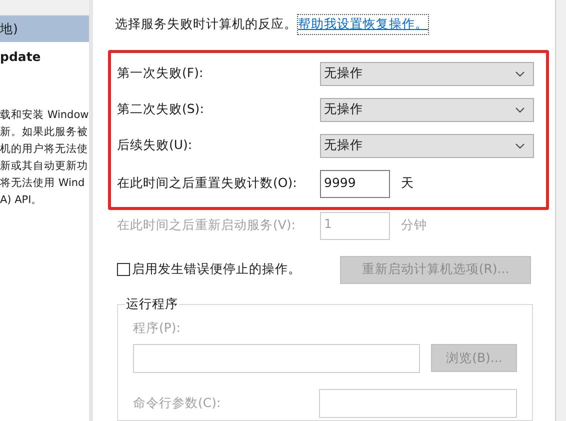  What do you see at coordinates (44, 115) in the screenshot?
I see `description-line: 载和安装 Window` at bounding box center [44, 115].